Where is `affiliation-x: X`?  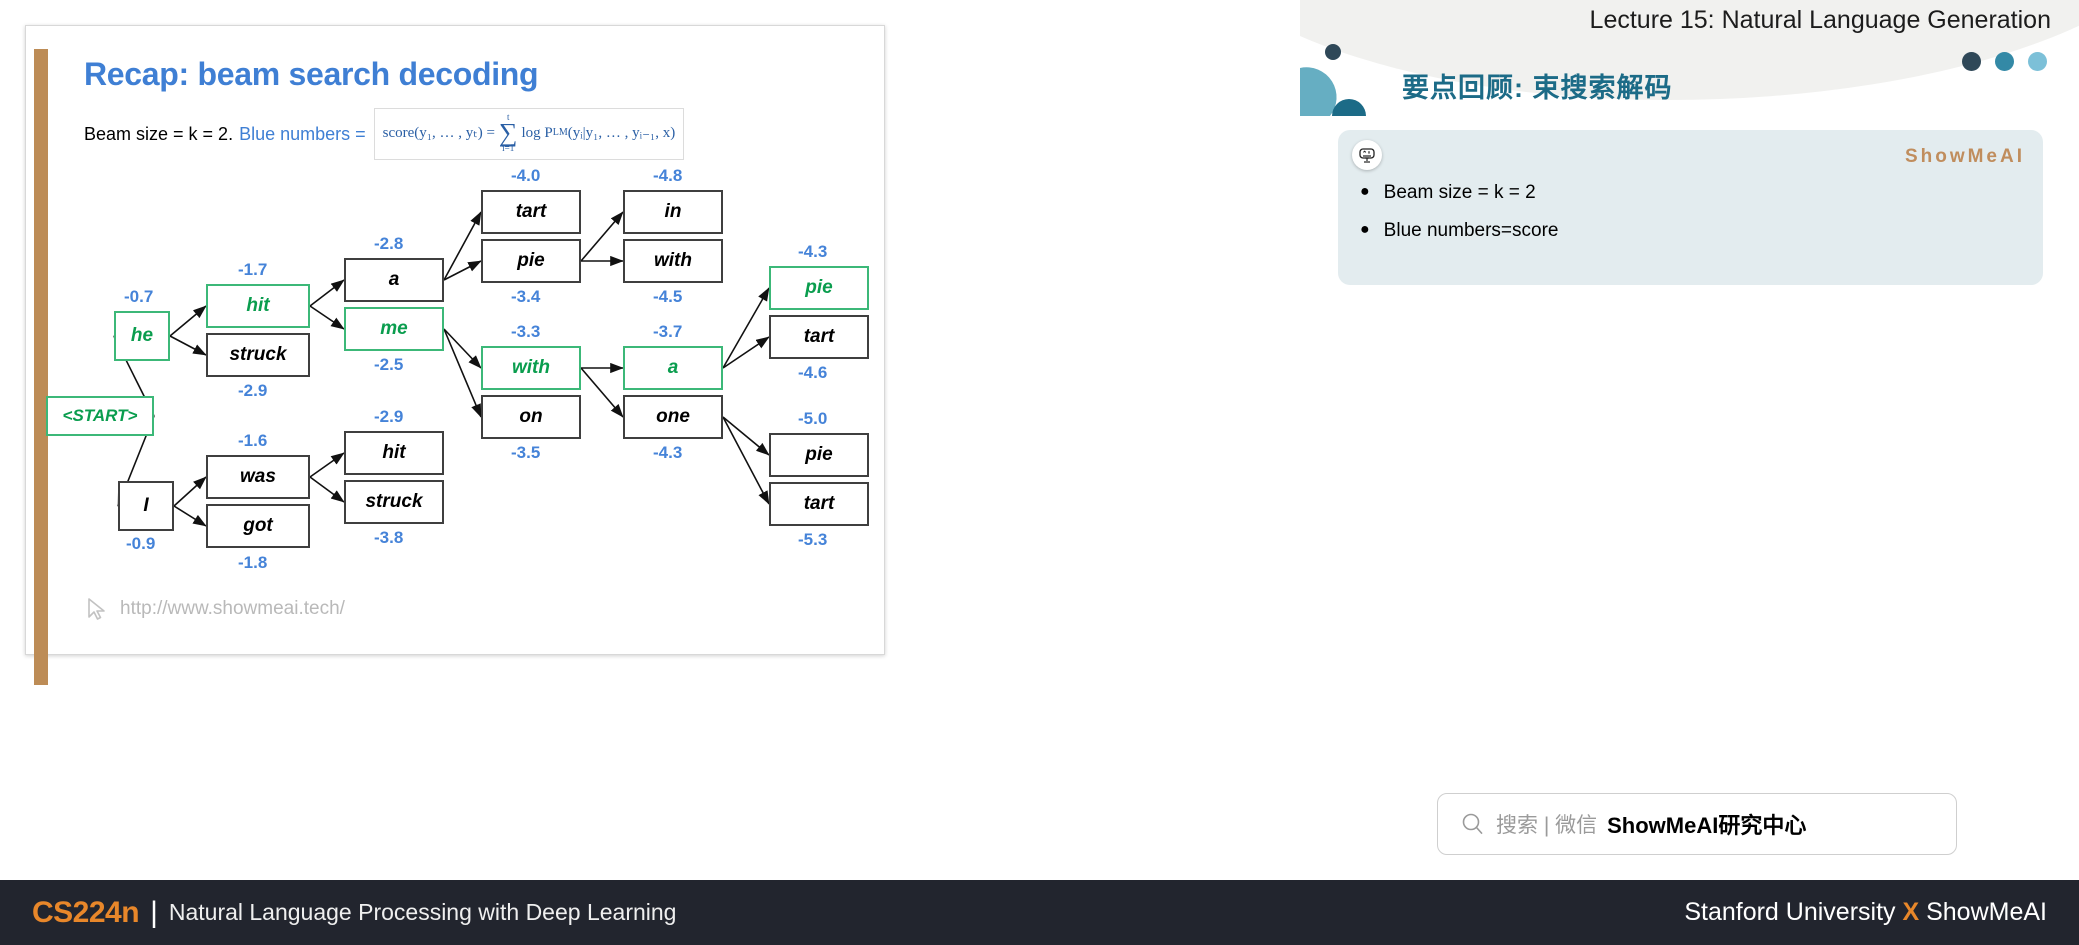
affiliation-x: X is located at coordinates (1911, 912).